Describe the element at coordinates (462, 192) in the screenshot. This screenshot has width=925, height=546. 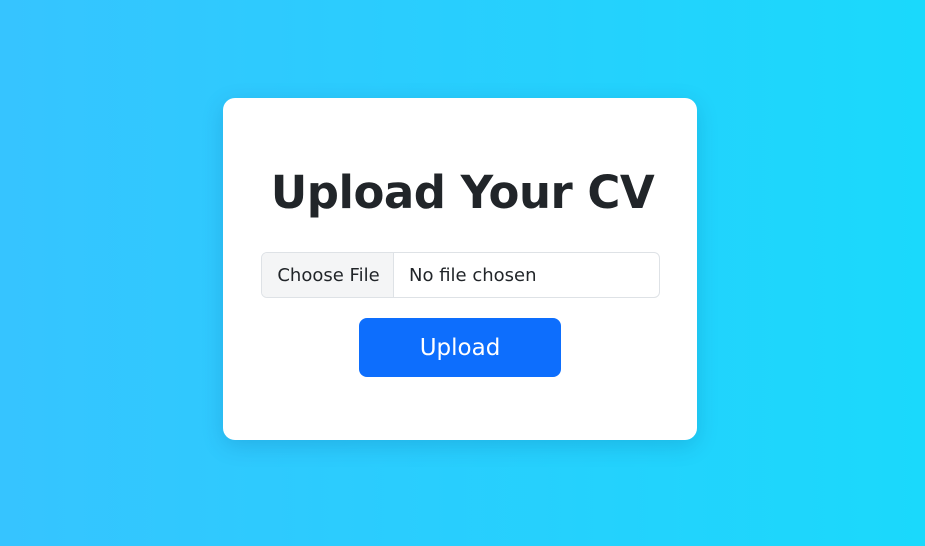
I see `page-title: Upload Your CV` at that location.